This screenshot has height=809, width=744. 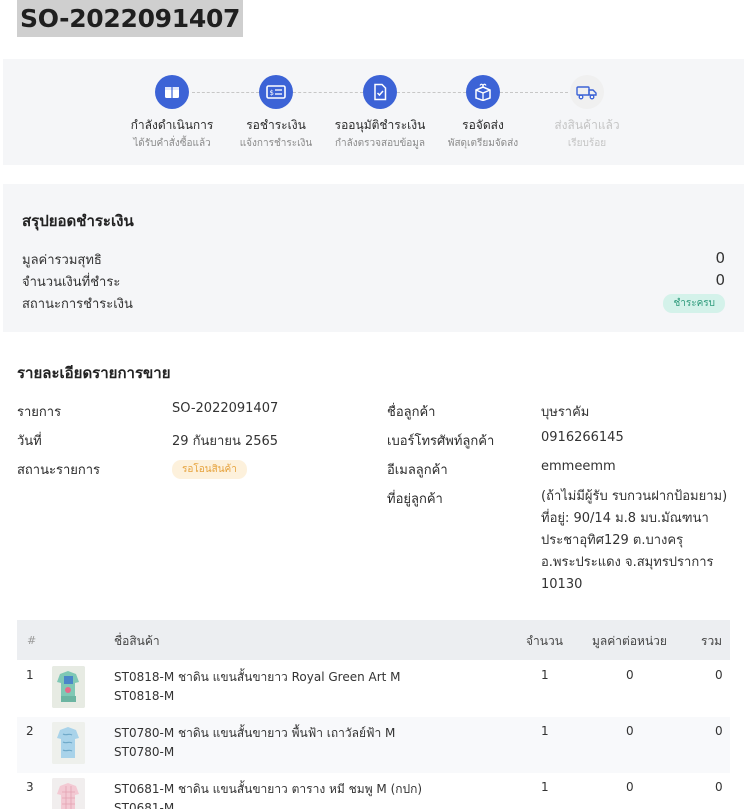 What do you see at coordinates (373, 303) in the screenshot?
I see `payment-status-row: สถานะการชำระเงิน ชำระครบ` at bounding box center [373, 303].